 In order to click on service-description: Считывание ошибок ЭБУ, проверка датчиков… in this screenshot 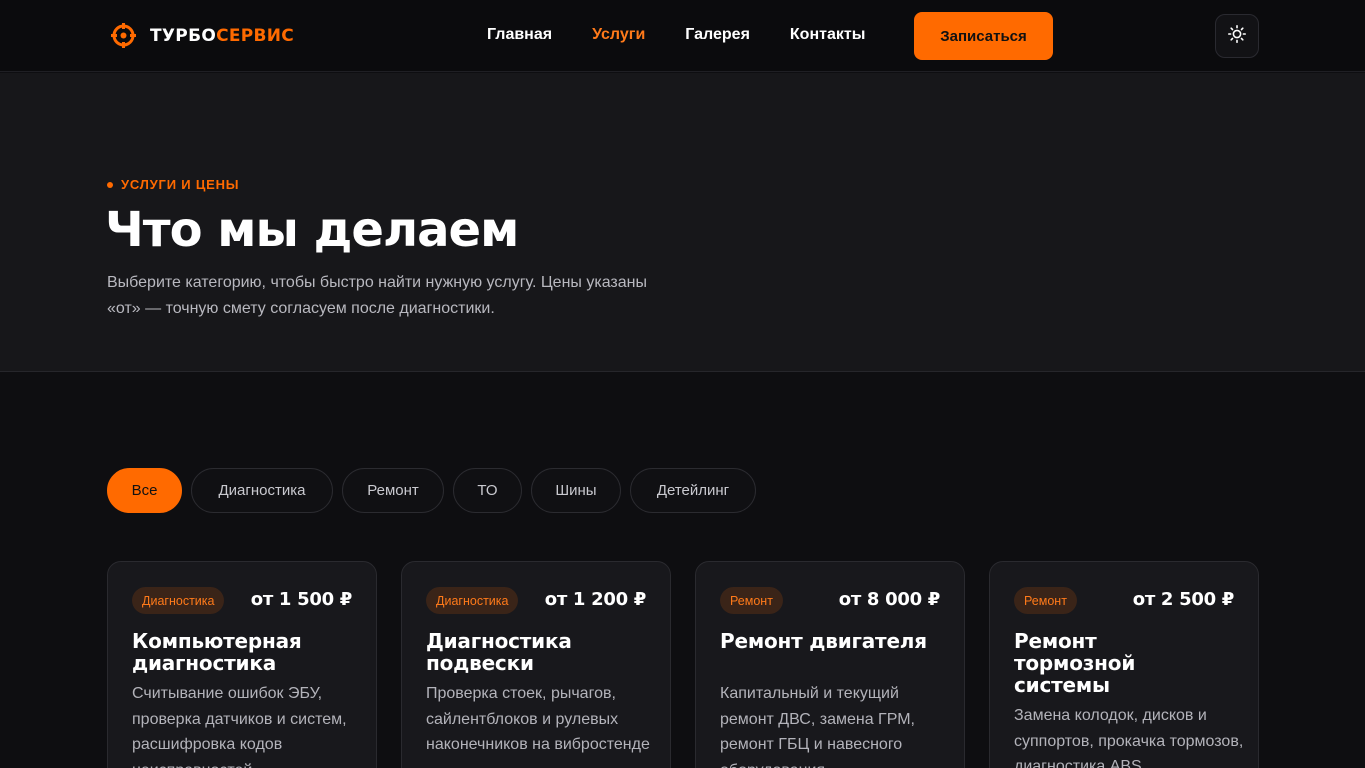, I will do `click(239, 726)`.